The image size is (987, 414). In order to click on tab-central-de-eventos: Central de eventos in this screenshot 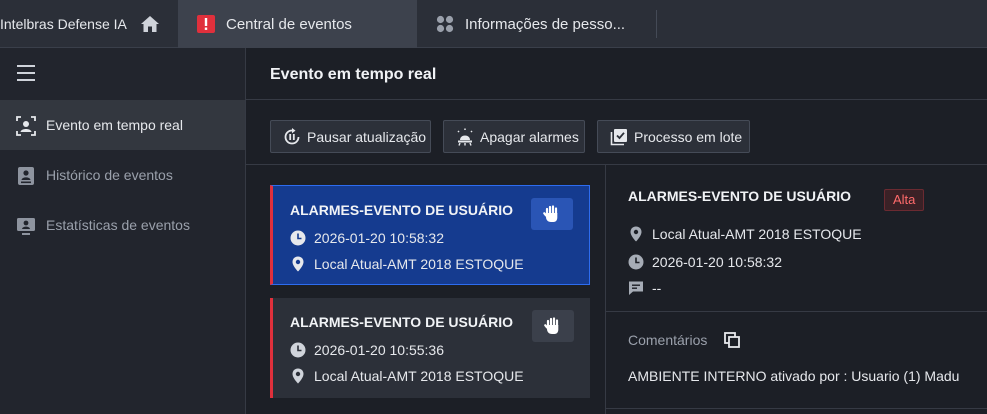, I will do `click(297, 24)`.